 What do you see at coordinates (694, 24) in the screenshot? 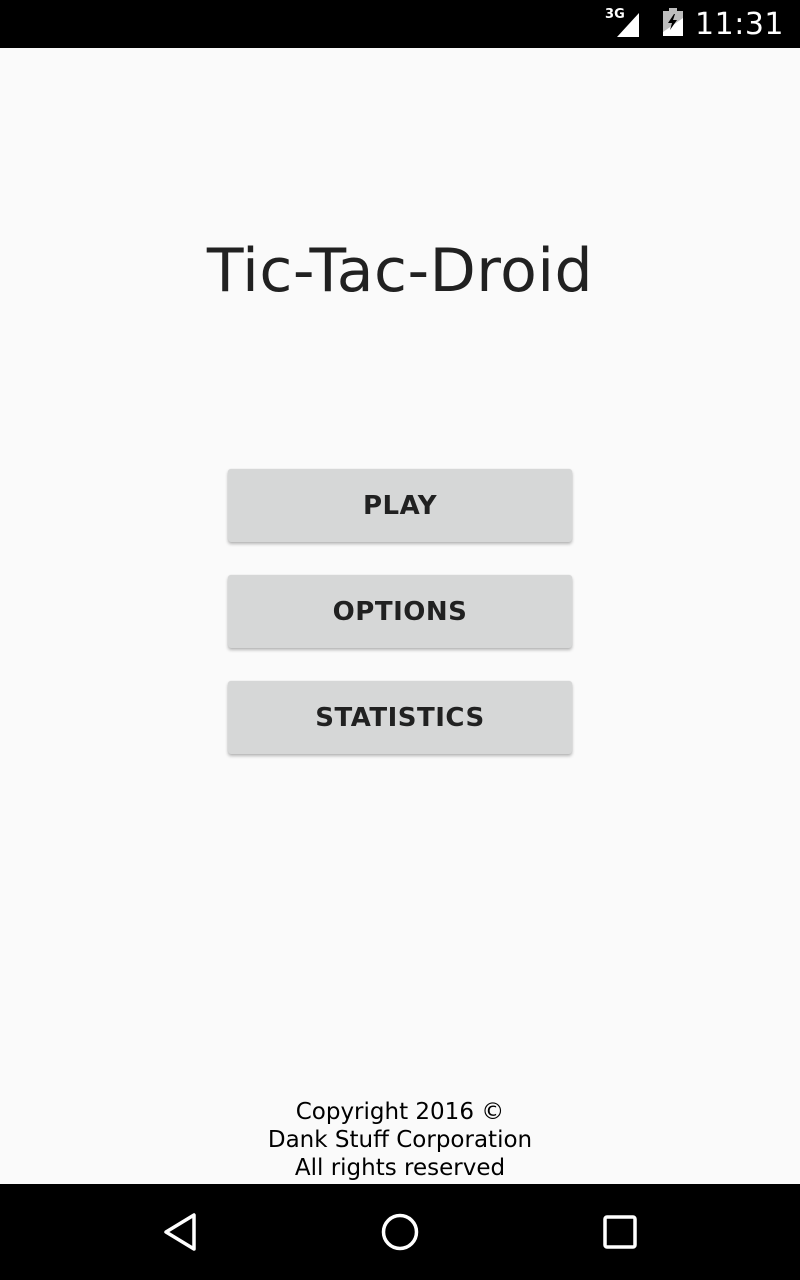
I see `status-icons: 3G 11:31` at bounding box center [694, 24].